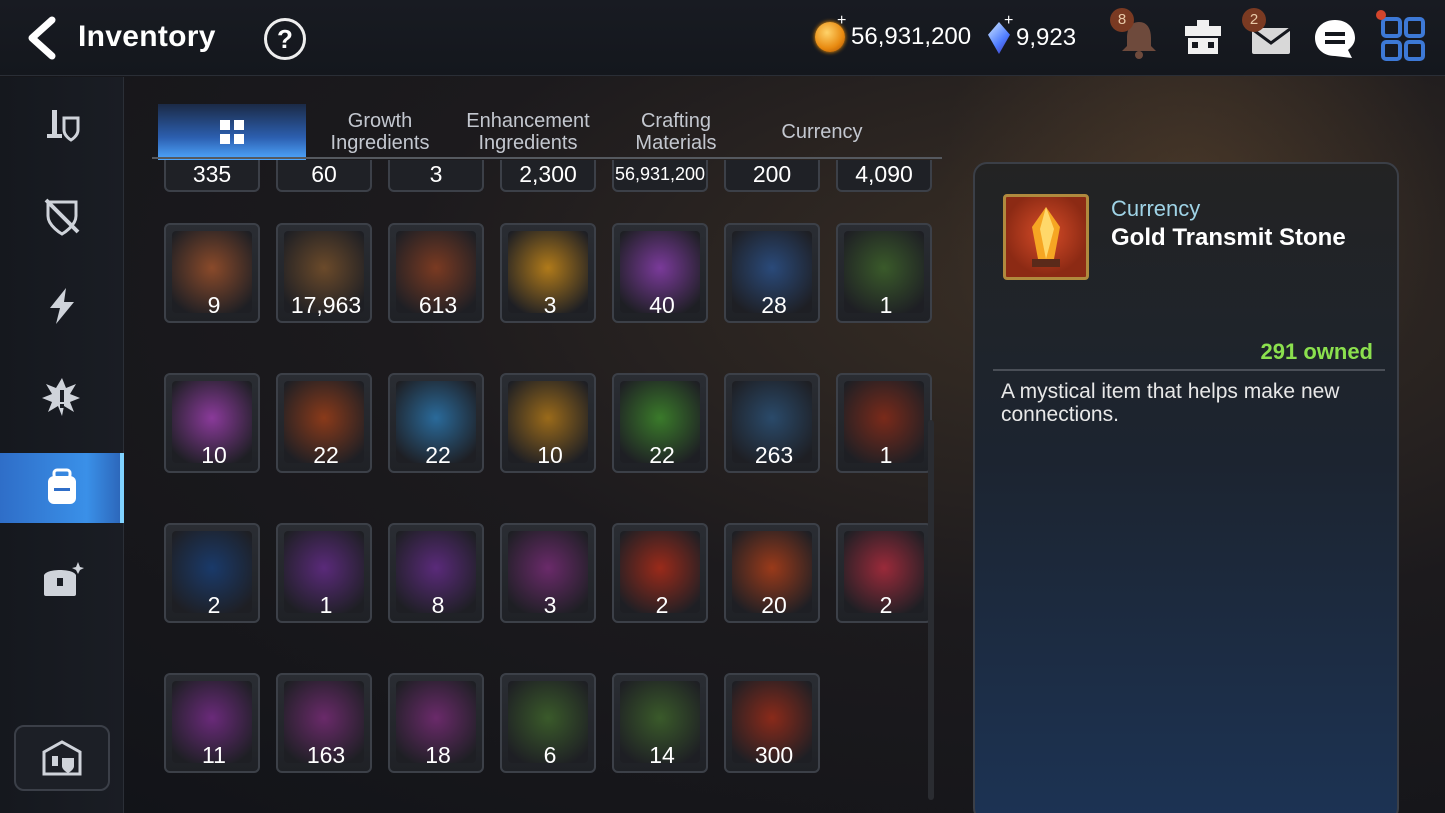 The image size is (1445, 813). What do you see at coordinates (438, 605) in the screenshot?
I see `item-quantity: 8` at bounding box center [438, 605].